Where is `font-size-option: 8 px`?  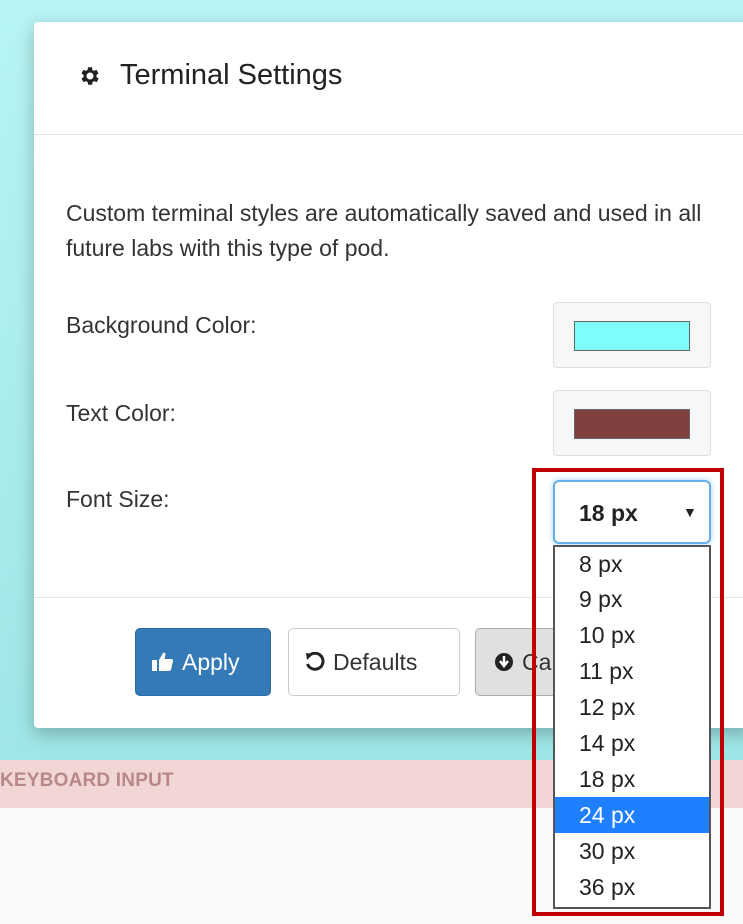 font-size-option: 8 px is located at coordinates (632, 564).